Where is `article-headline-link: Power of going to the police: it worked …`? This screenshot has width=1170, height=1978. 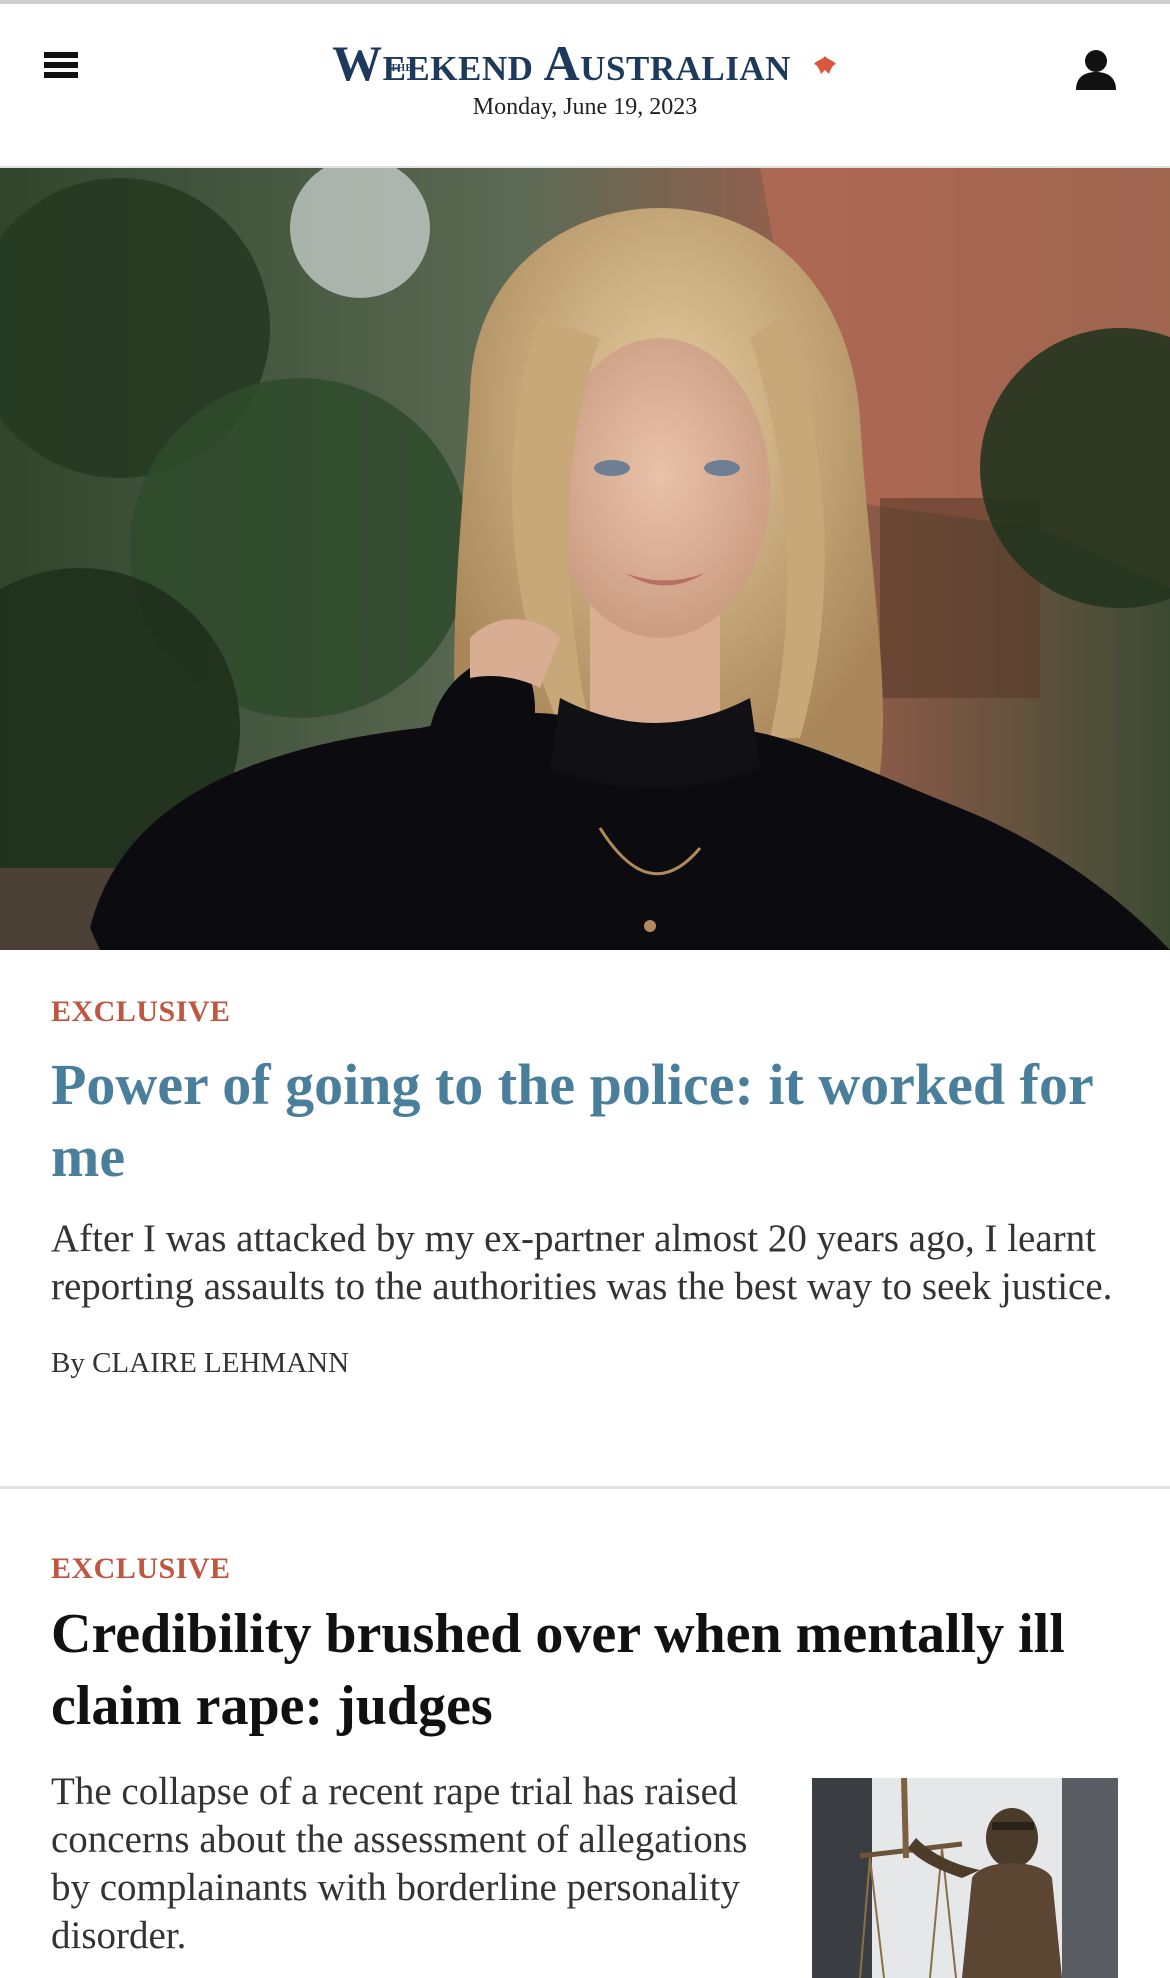
article-headline-link: Power of going to the police: it worked … is located at coordinates (586, 1121).